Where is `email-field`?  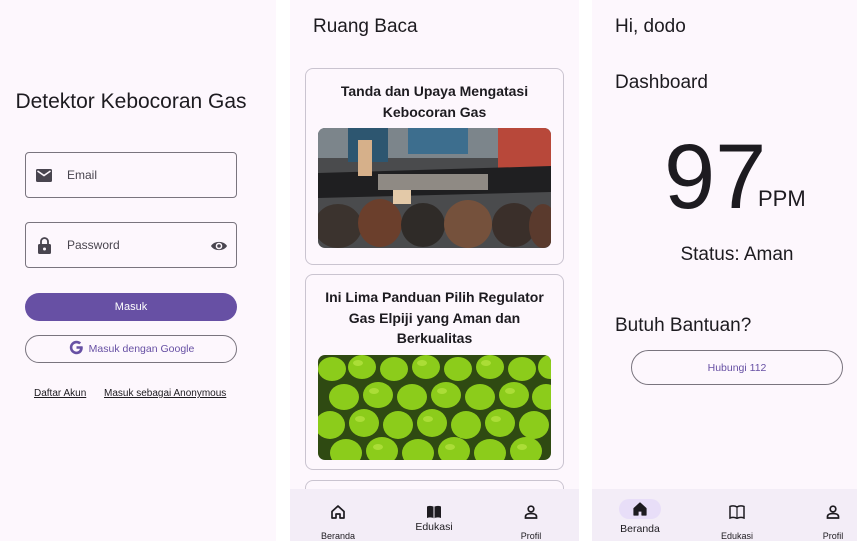
email-field is located at coordinates (131, 175).